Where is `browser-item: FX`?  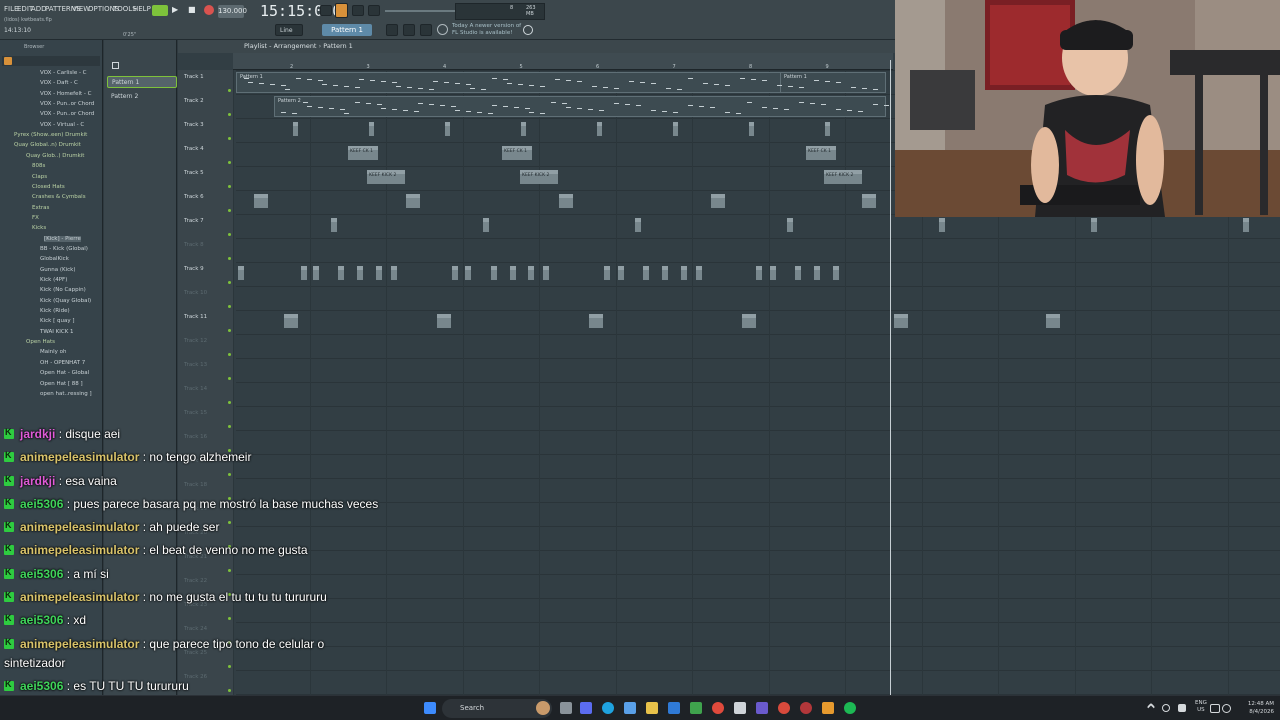 browser-item: FX is located at coordinates (35, 218).